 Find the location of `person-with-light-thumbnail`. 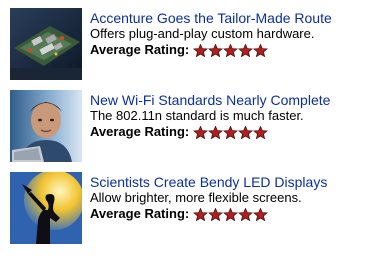

person-with-light-thumbnail is located at coordinates (46, 208).